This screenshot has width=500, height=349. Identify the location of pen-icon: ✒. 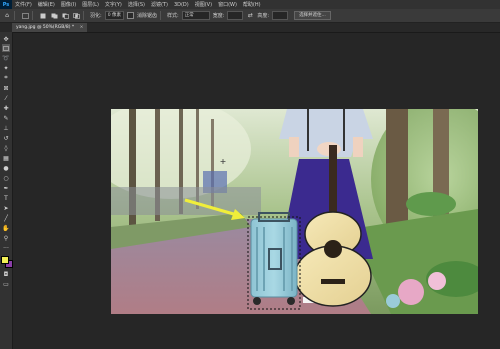
(6, 188).